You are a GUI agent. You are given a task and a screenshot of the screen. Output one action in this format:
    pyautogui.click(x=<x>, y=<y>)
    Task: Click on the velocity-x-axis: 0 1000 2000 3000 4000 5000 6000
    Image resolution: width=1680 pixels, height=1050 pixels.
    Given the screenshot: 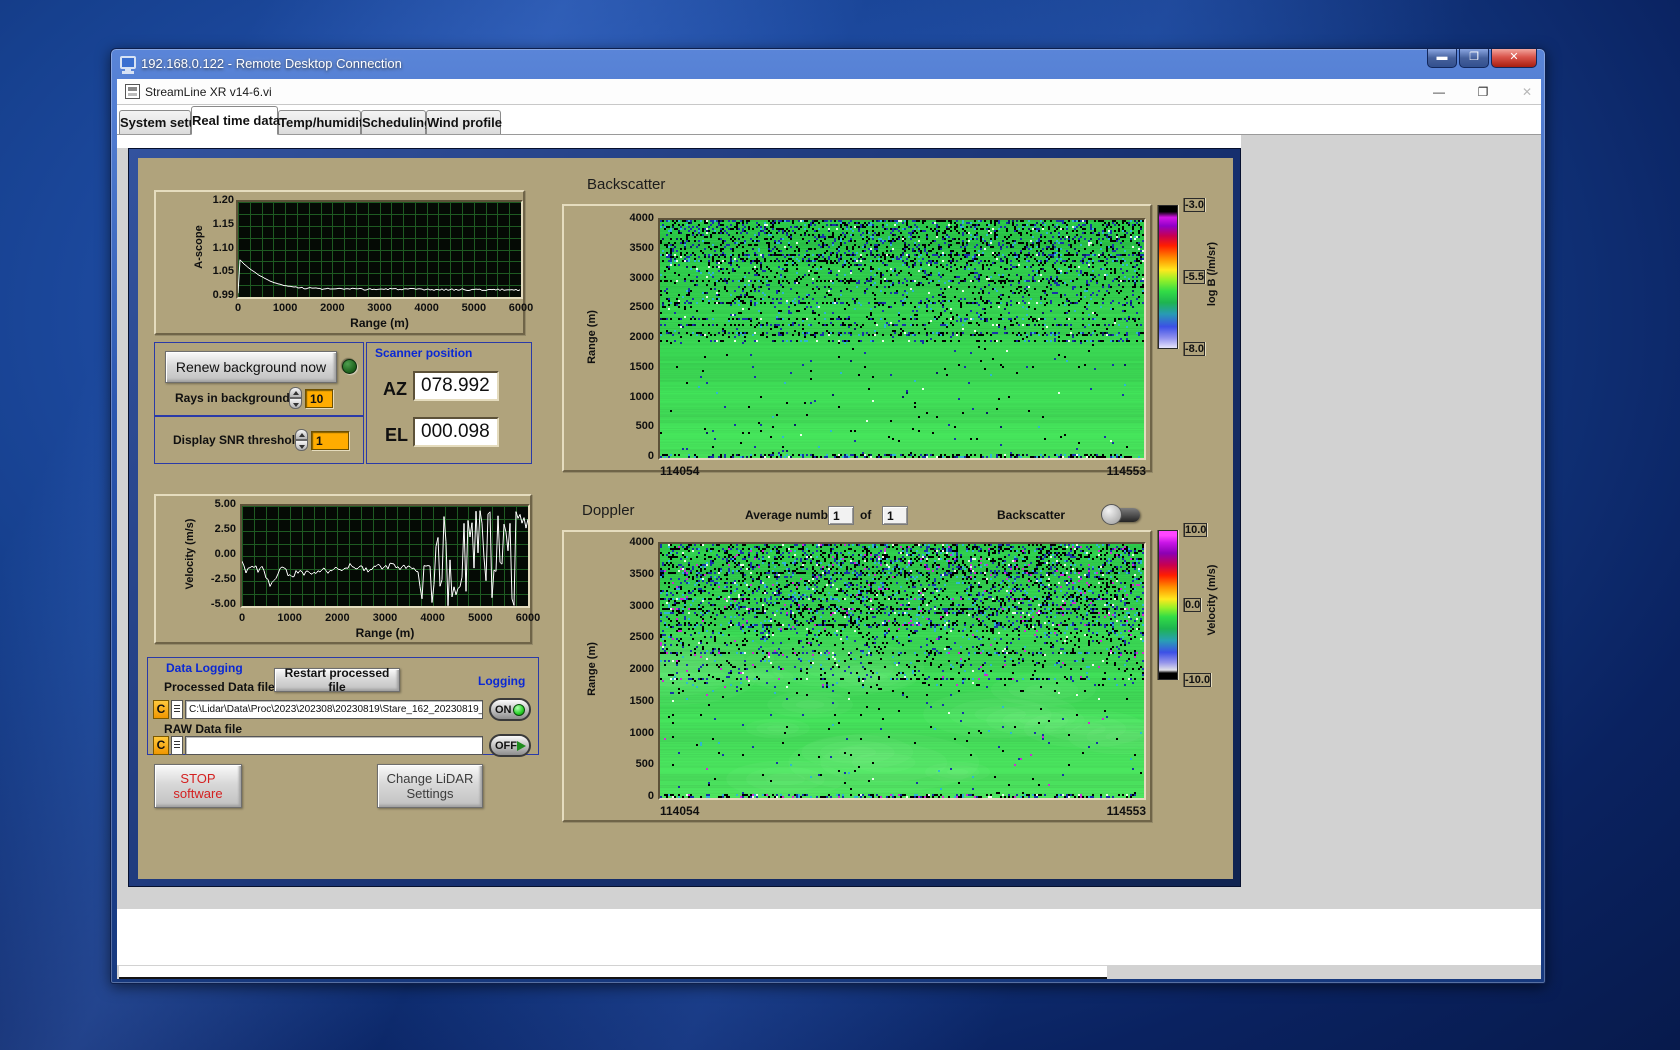 What is the action you would take?
    pyautogui.click(x=389, y=618)
    